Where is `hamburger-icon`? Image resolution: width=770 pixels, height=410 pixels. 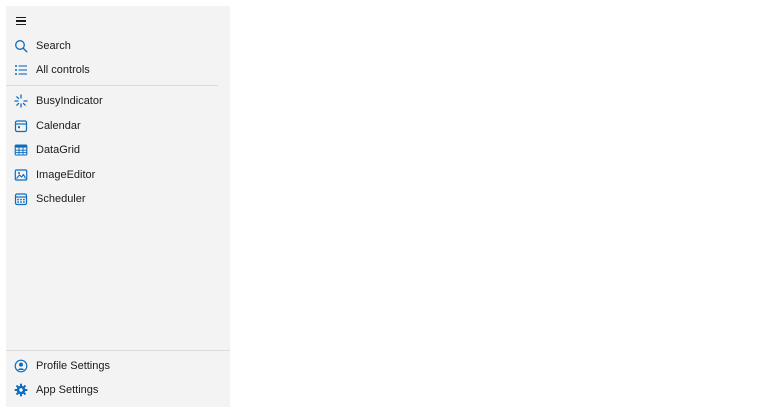 hamburger-icon is located at coordinates (21, 21).